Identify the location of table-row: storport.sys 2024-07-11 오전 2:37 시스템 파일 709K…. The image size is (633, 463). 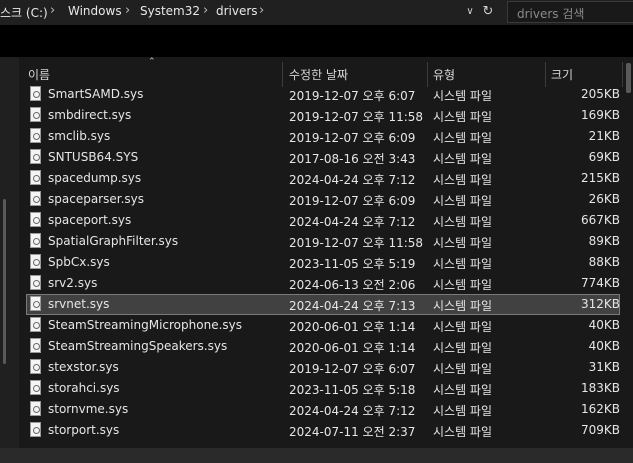
(323, 430).